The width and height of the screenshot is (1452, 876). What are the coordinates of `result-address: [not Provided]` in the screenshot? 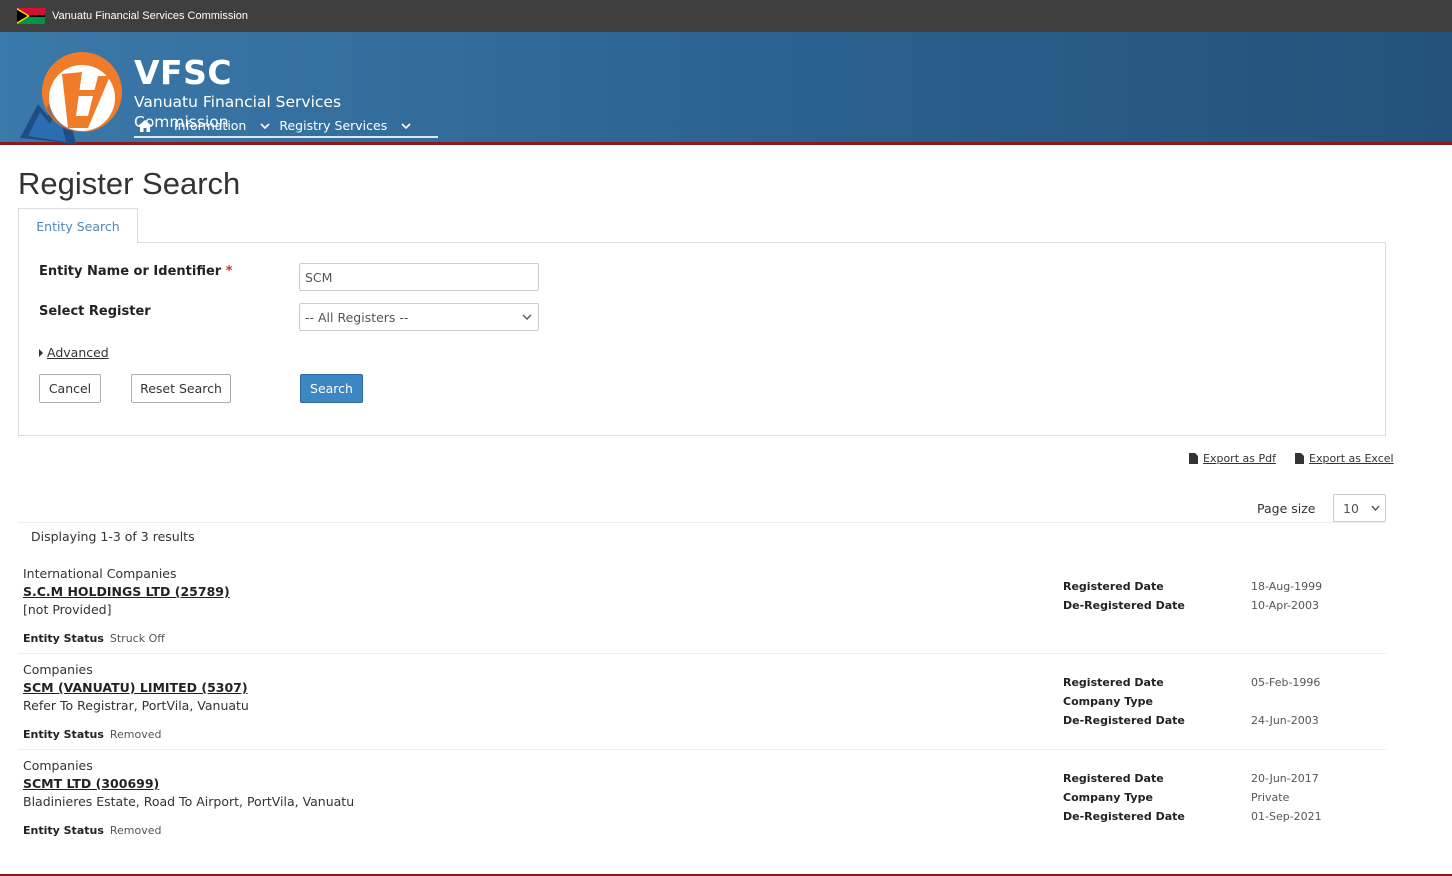 It's located at (67, 609).